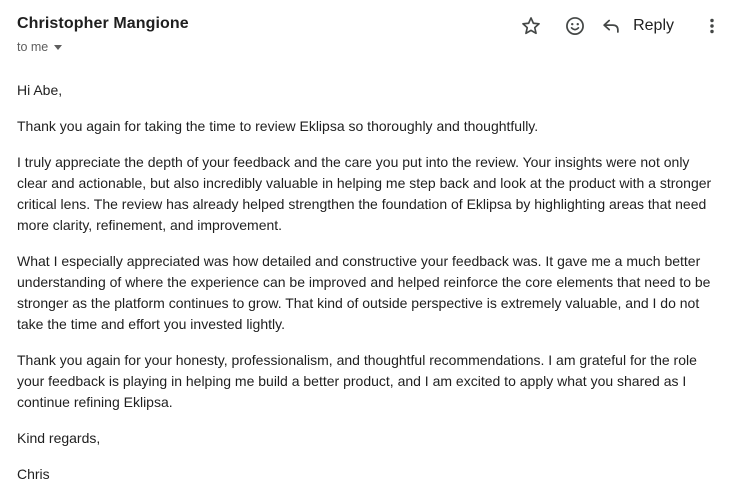  I want to click on reply-icon-wrap, so click(611, 26).